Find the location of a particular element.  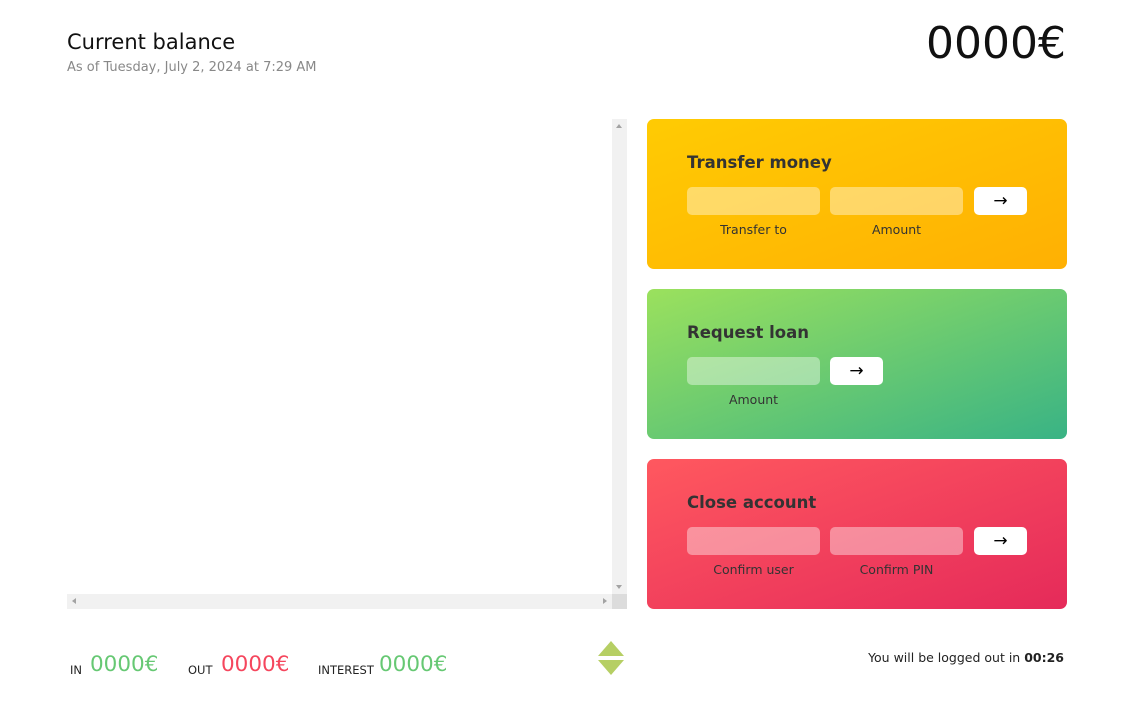

summary-in-value: 0000€ is located at coordinates (124, 664).